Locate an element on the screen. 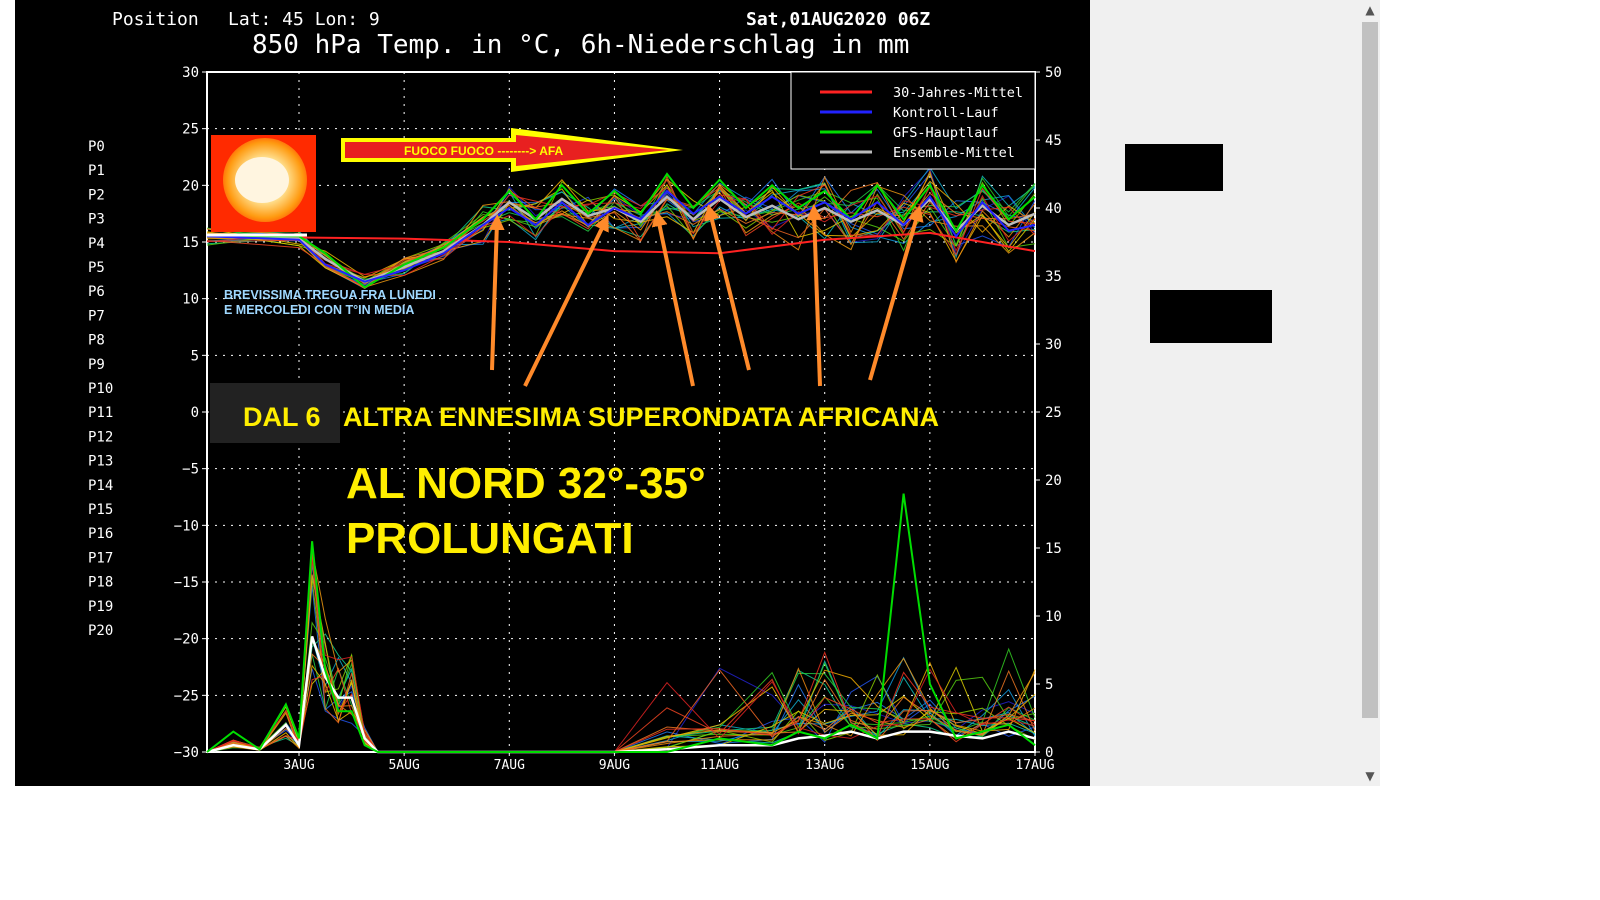 The width and height of the screenshot is (1600, 900). fuoco-banner: FUOCO FUOCO --------> AFA is located at coordinates (512, 150).